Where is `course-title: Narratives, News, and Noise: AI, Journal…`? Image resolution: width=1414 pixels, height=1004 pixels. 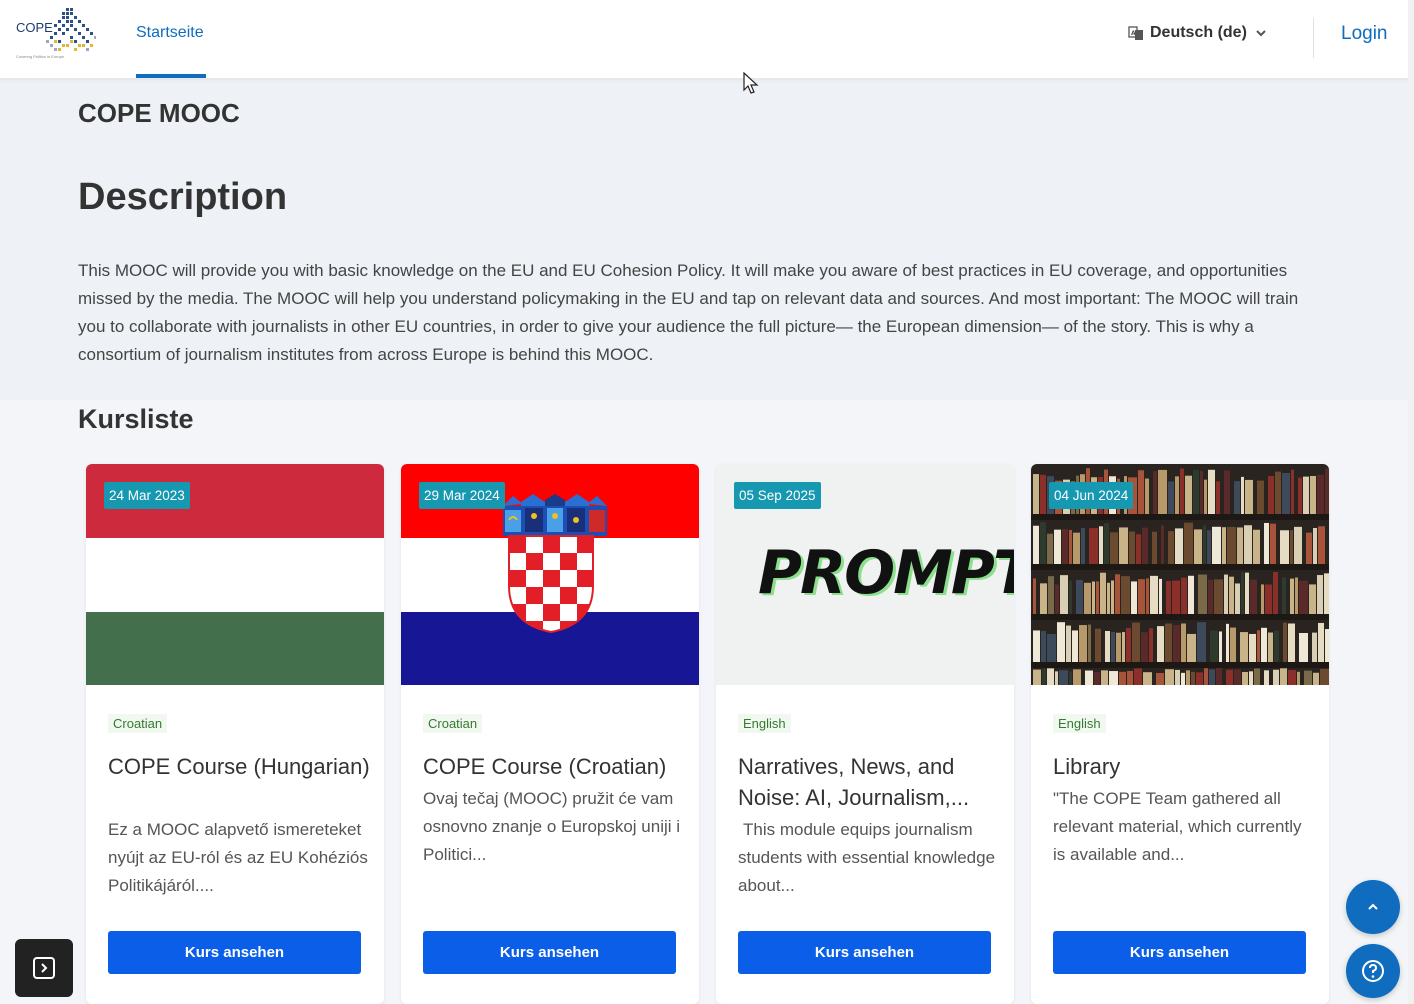
course-title: Narratives, News, and Noise: AI, Journal… is located at coordinates (873, 782).